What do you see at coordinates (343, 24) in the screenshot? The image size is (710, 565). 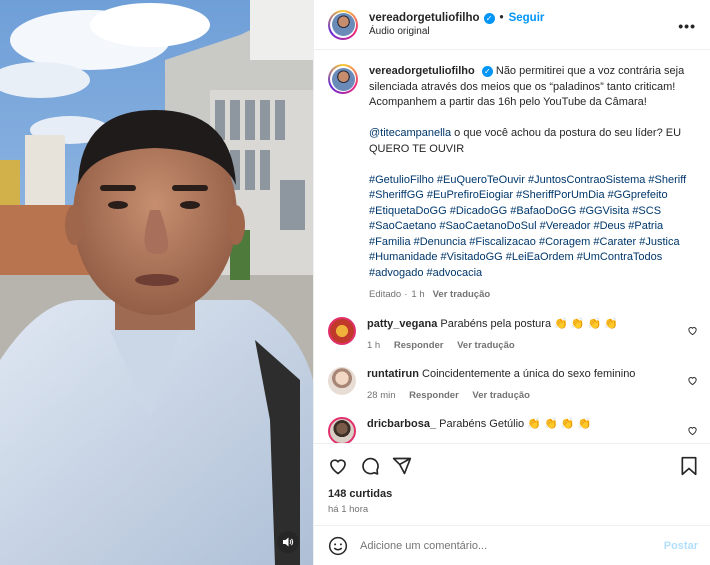 I see `author-avatar` at bounding box center [343, 24].